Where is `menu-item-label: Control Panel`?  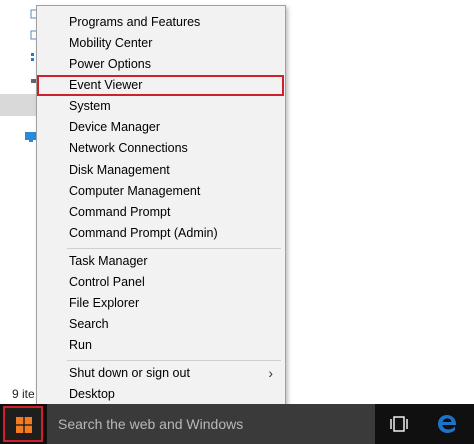
menu-item-label: Control Panel is located at coordinates (107, 282).